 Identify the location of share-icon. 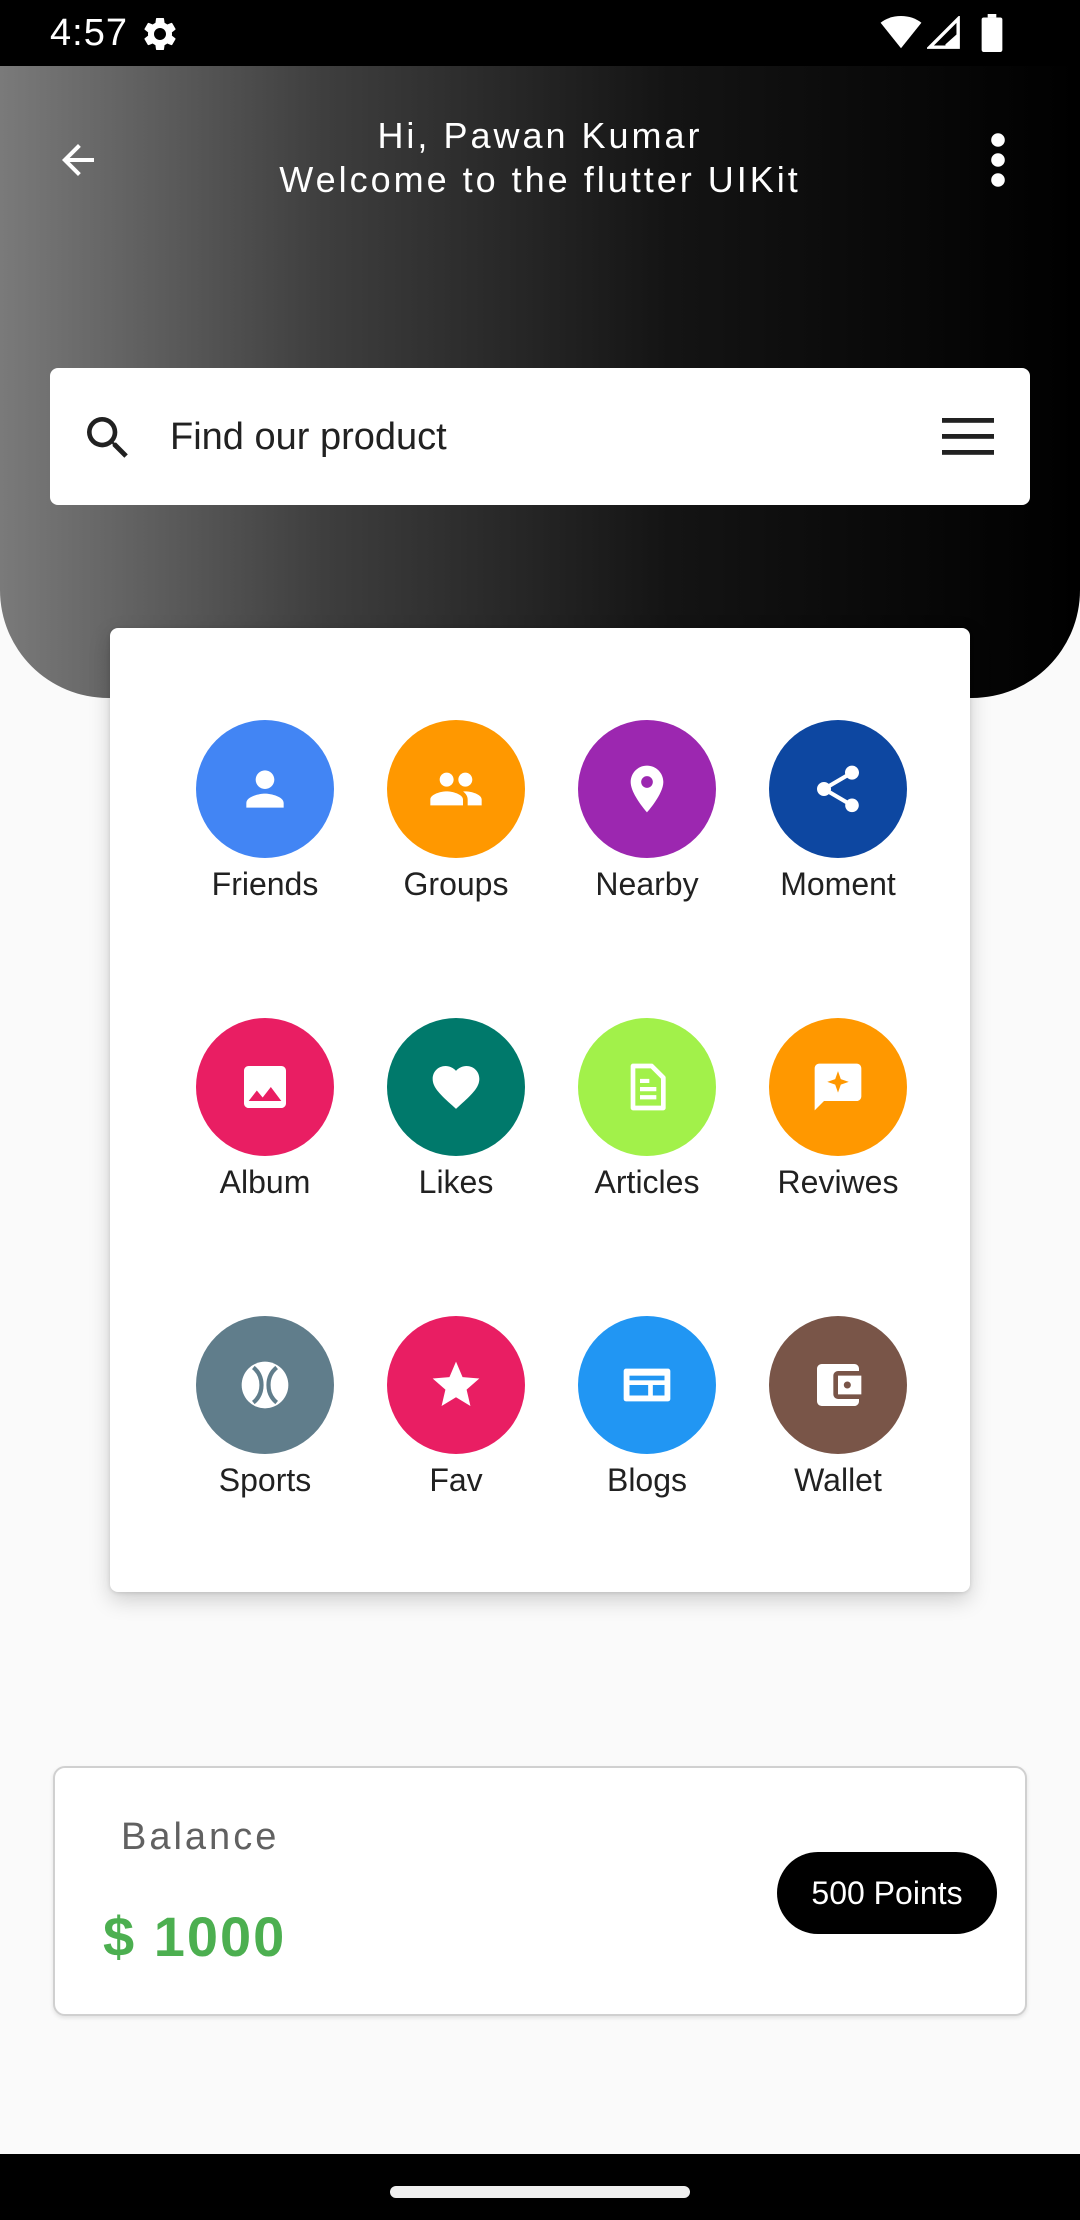
(838, 789).